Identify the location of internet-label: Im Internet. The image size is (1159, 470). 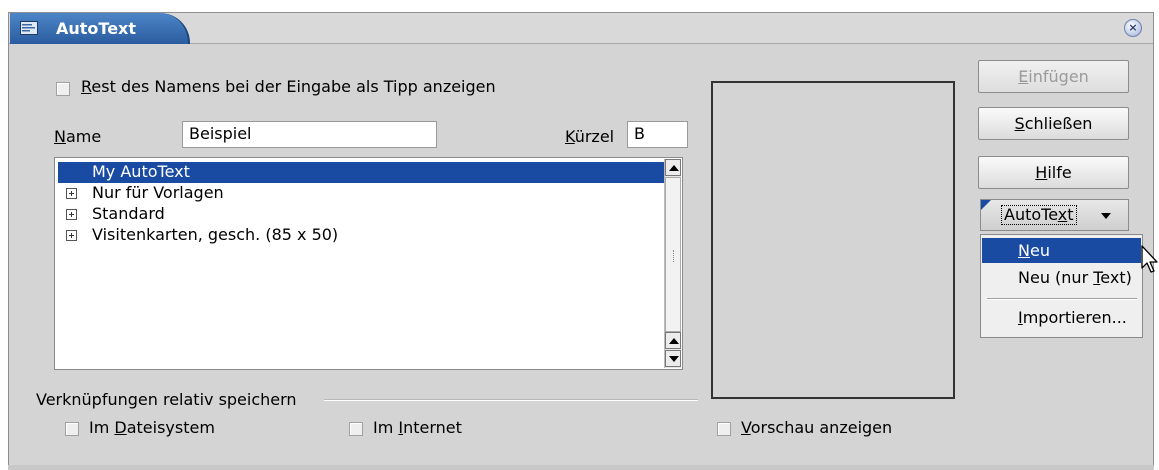
(417, 427).